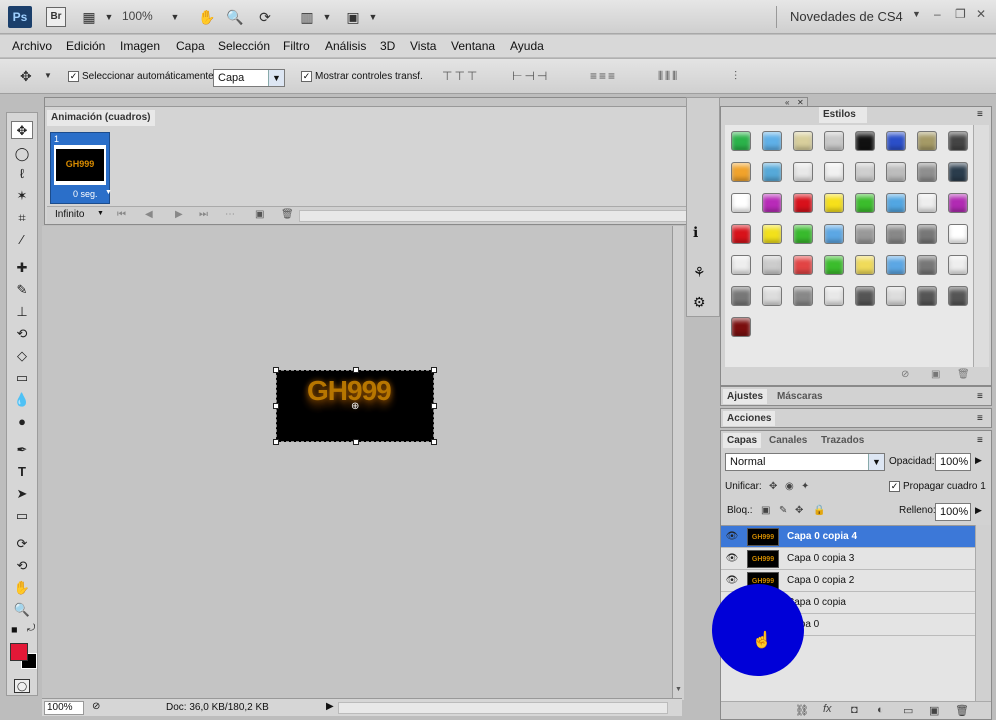 The width and height of the screenshot is (996, 720). I want to click on tab-paths: Trazados, so click(842, 440).